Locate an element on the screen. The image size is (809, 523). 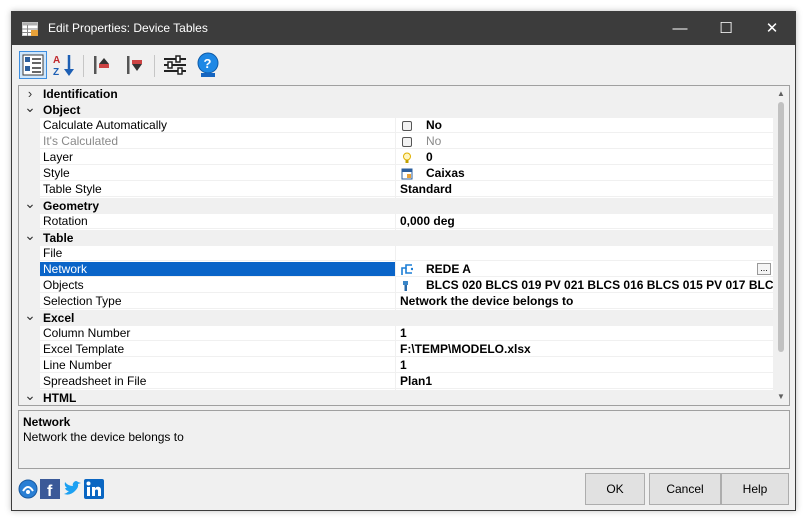
property-value-text: REDE A is located at coordinates (448, 269).